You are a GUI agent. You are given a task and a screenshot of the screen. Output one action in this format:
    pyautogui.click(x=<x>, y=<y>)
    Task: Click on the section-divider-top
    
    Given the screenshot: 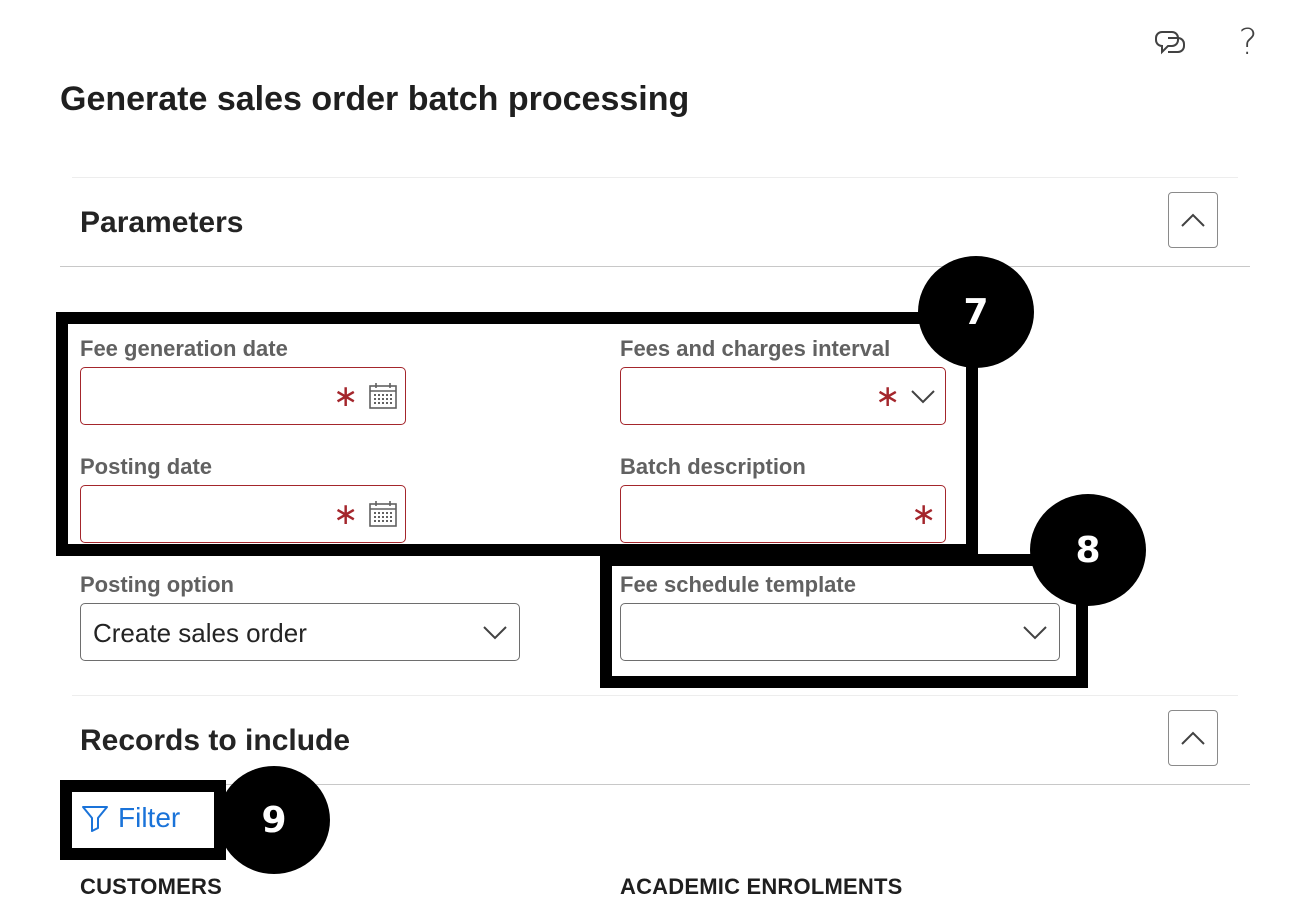 What is the action you would take?
    pyautogui.click(x=655, y=177)
    